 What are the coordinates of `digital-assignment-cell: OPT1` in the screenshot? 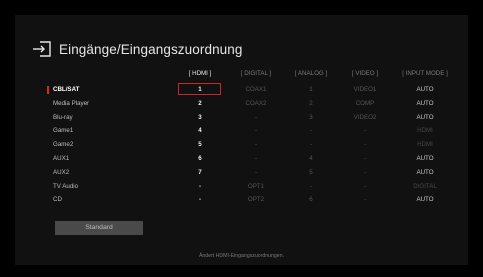 It's located at (256, 186).